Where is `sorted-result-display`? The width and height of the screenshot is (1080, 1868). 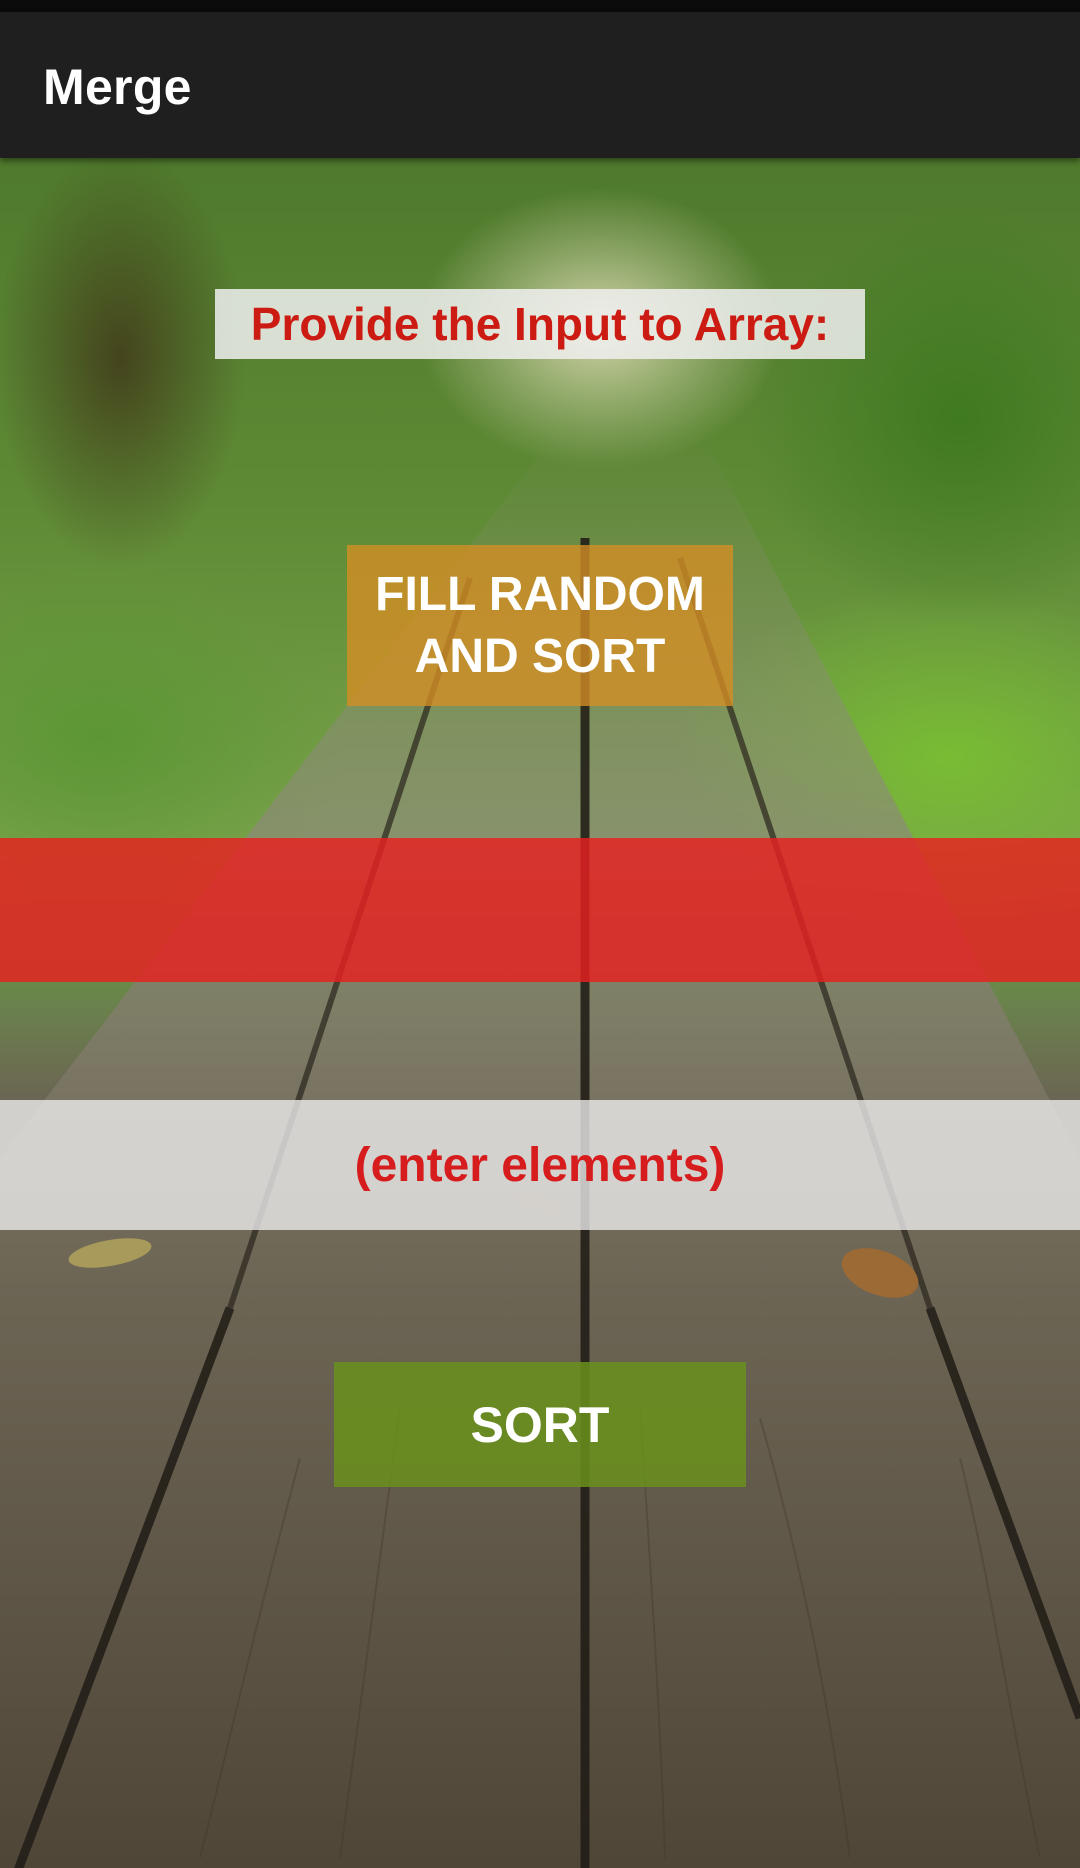 sorted-result-display is located at coordinates (540, 910).